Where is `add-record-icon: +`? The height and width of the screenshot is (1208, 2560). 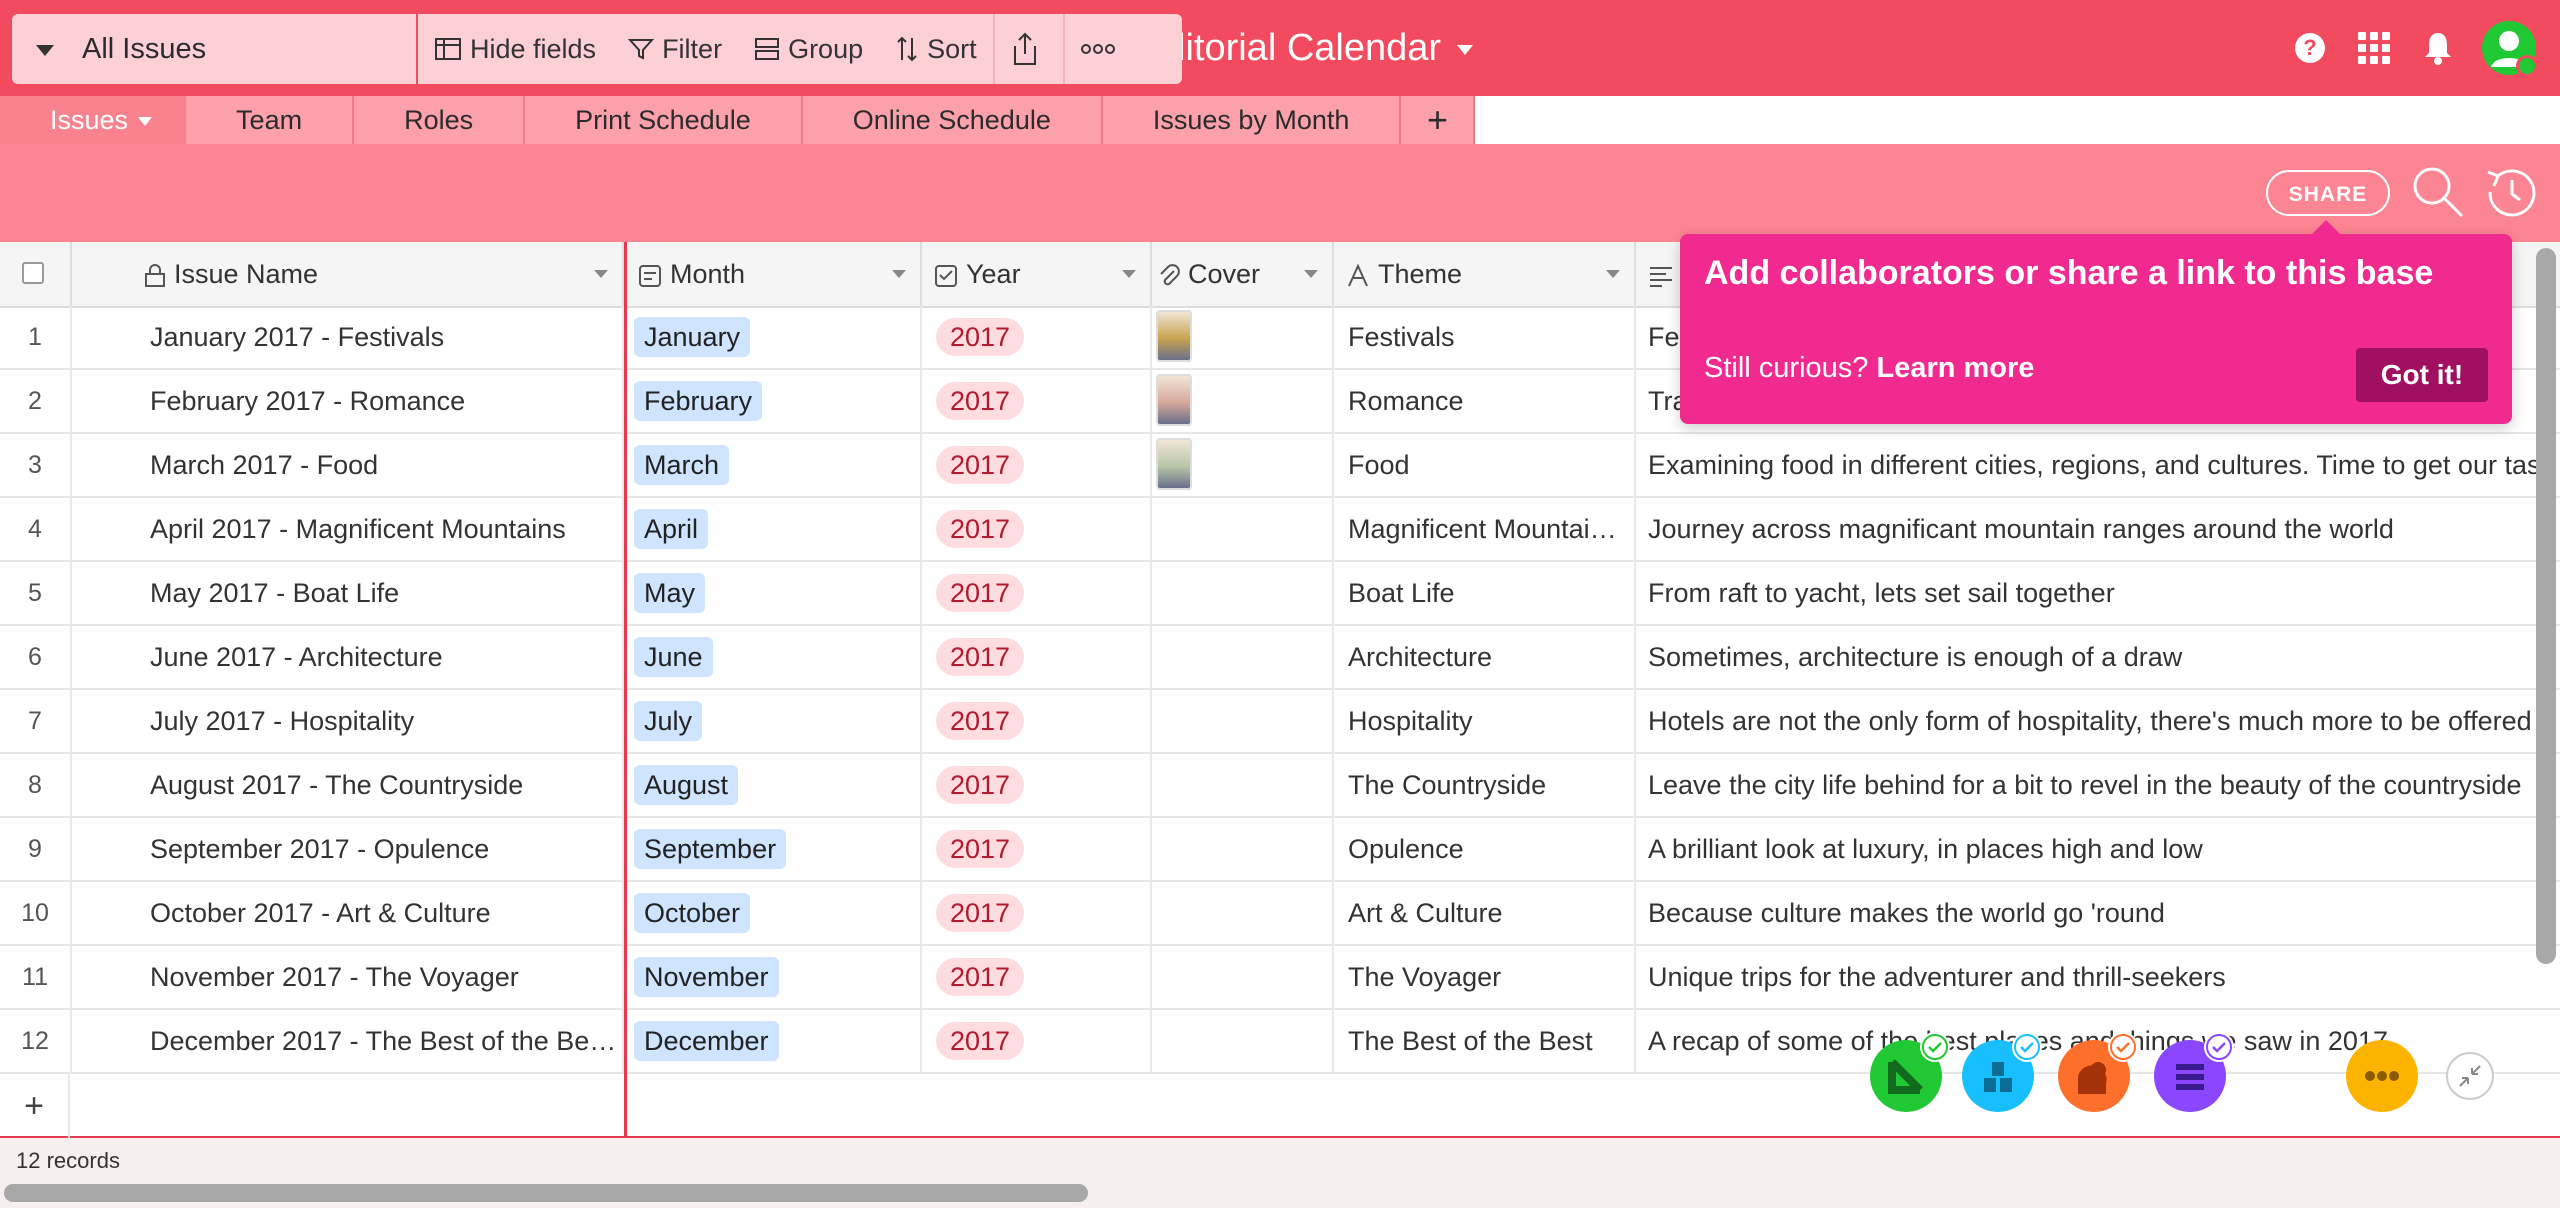 add-record-icon: + is located at coordinates (35, 1106).